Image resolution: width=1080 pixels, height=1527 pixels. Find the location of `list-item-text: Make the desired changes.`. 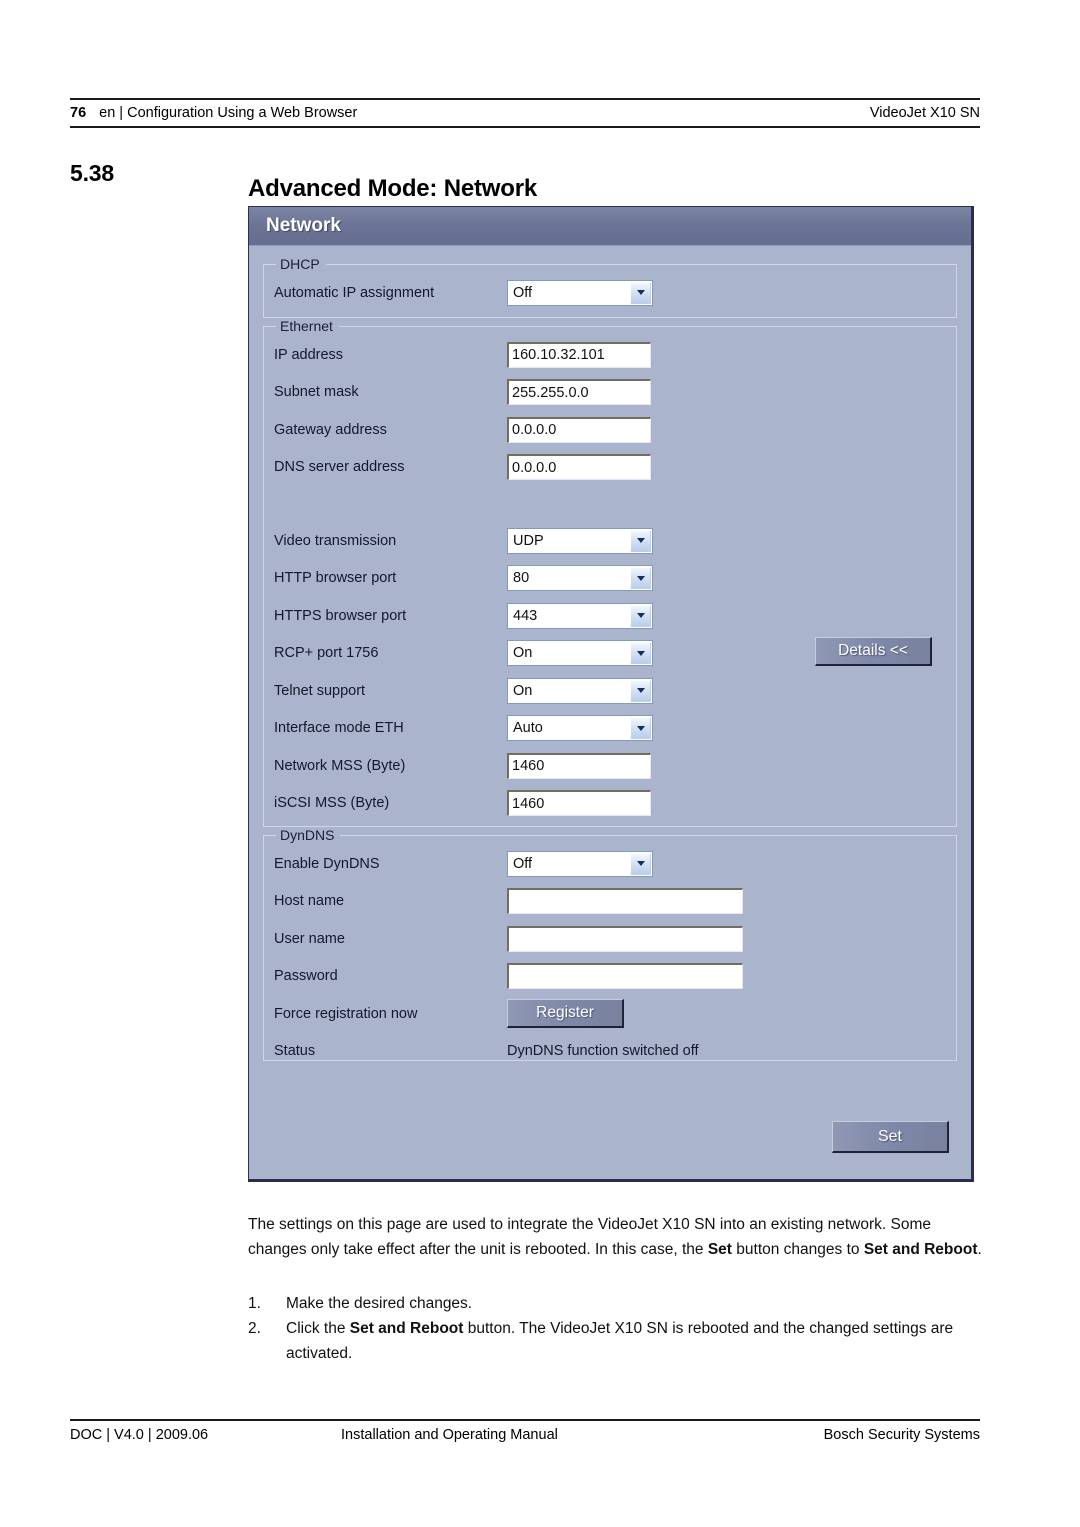

list-item-text: Make the desired changes. is located at coordinates (379, 1303).